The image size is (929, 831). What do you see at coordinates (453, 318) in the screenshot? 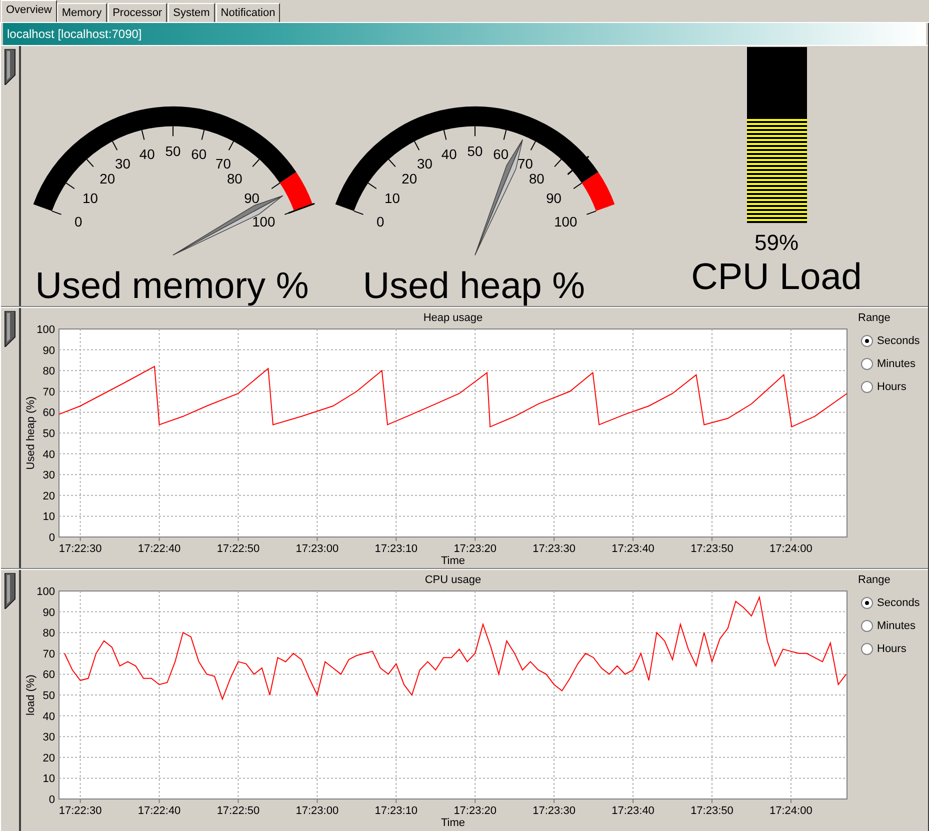
I see `chart-title: Heap usage` at bounding box center [453, 318].